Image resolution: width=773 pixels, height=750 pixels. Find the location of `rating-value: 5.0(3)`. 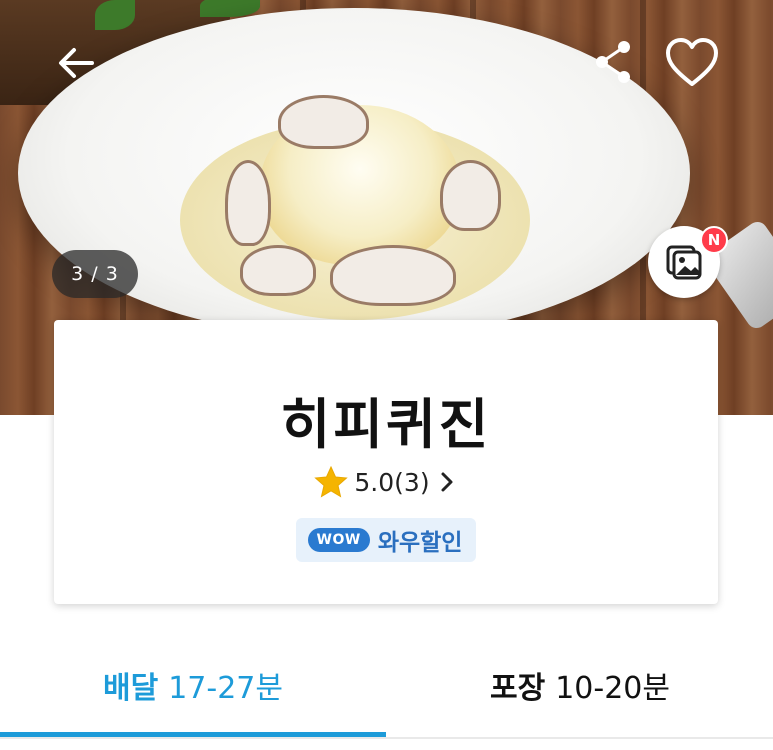

rating-value: 5.0(3) is located at coordinates (392, 482).